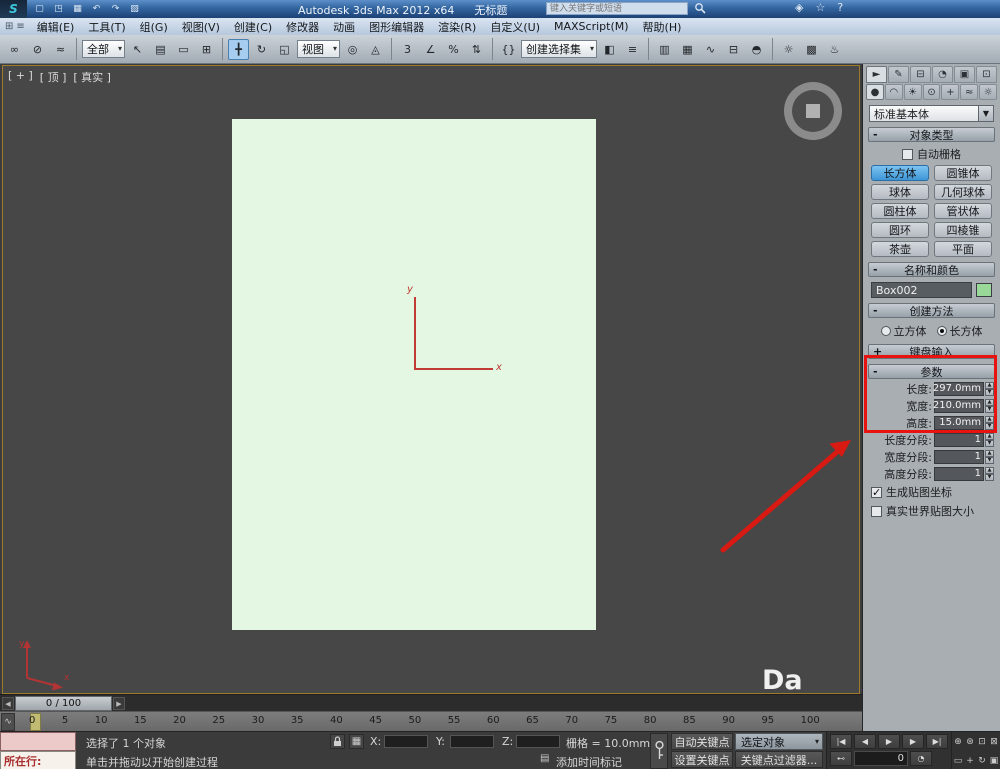  What do you see at coordinates (38, 741) in the screenshot?
I see `maxscript-mini-listener-pink` at bounding box center [38, 741].